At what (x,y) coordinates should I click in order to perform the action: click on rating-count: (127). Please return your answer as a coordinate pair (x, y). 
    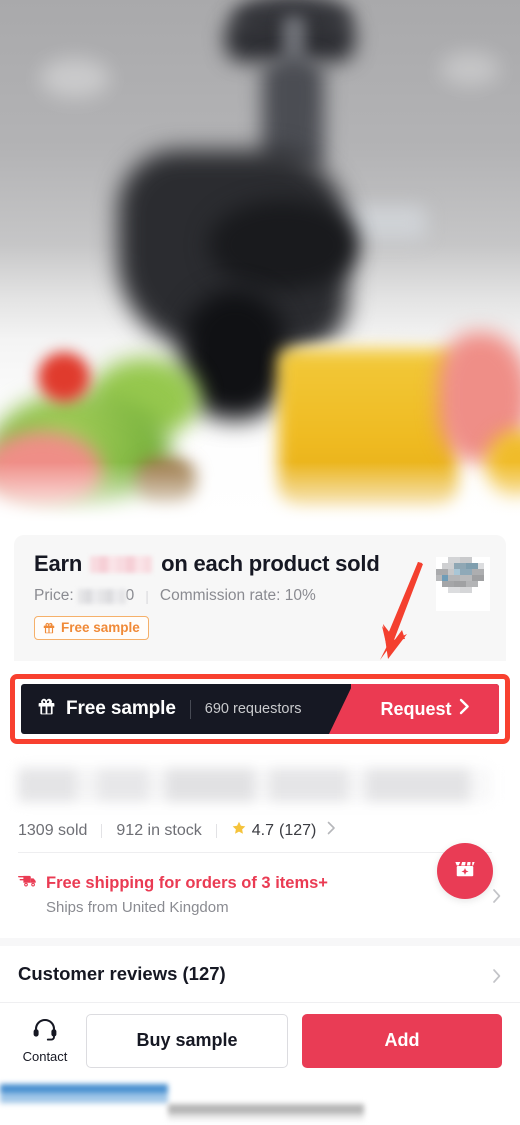
    Looking at the image, I should click on (298, 830).